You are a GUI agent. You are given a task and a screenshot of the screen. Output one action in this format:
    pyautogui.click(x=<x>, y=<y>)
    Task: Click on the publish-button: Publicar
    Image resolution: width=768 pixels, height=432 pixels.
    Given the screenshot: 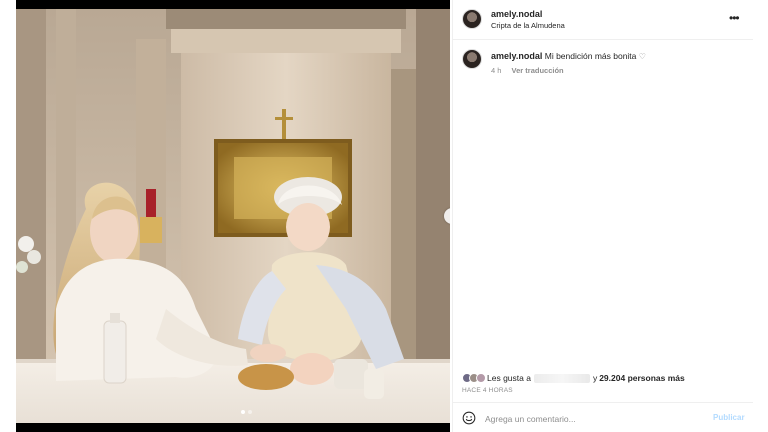 What is the action you would take?
    pyautogui.click(x=729, y=417)
    